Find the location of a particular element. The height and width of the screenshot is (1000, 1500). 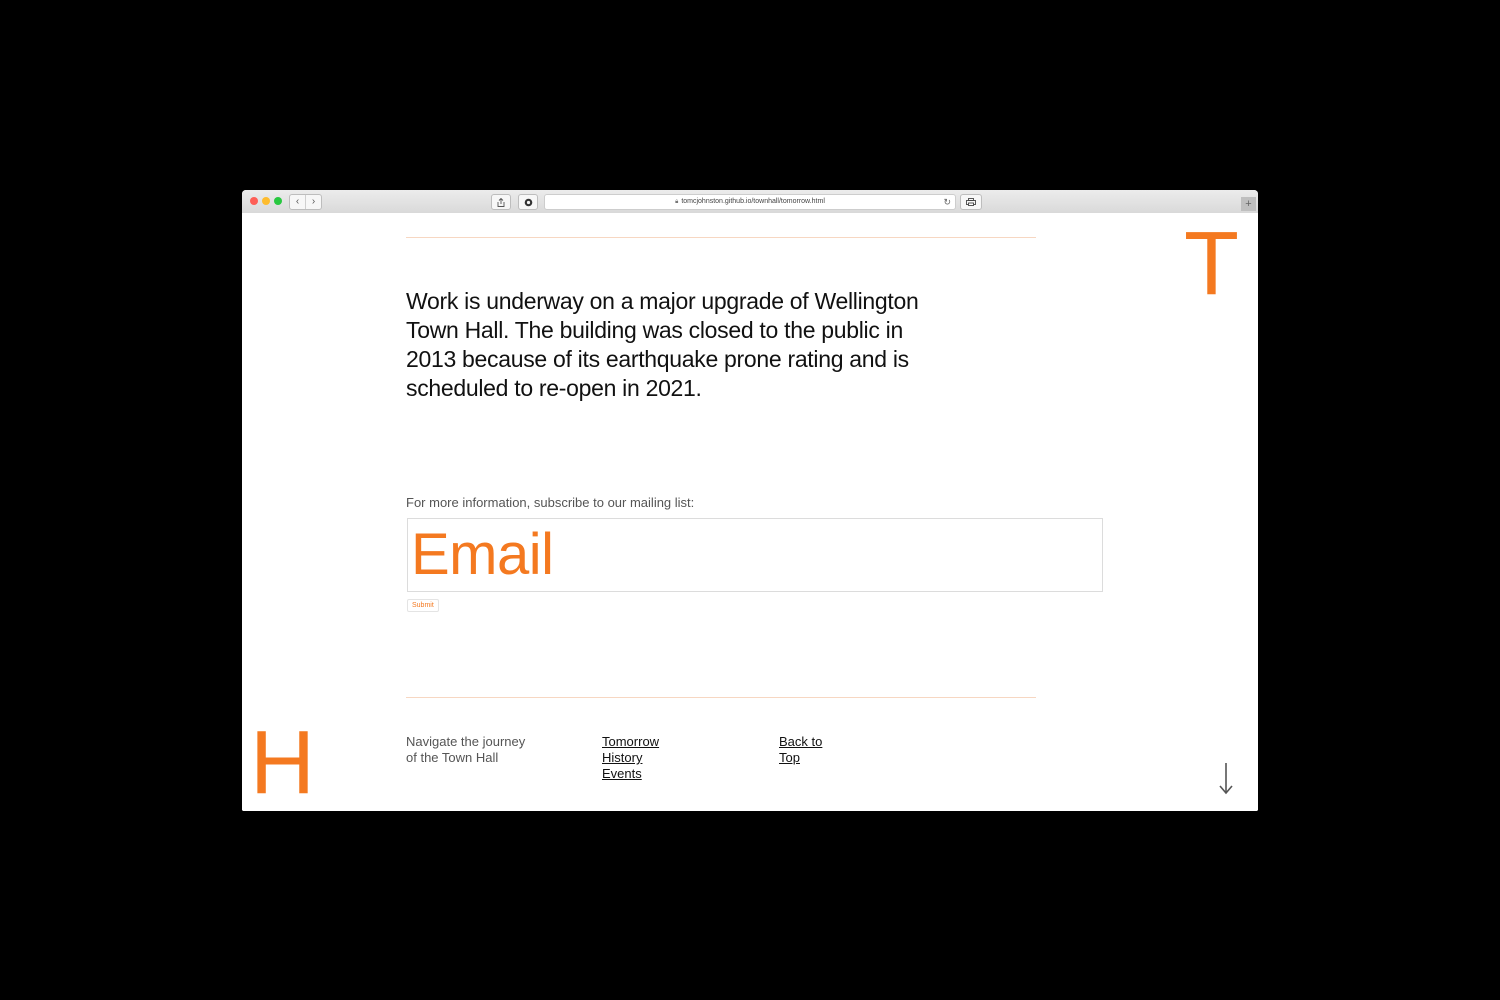

email-input: Email is located at coordinates (755, 555).